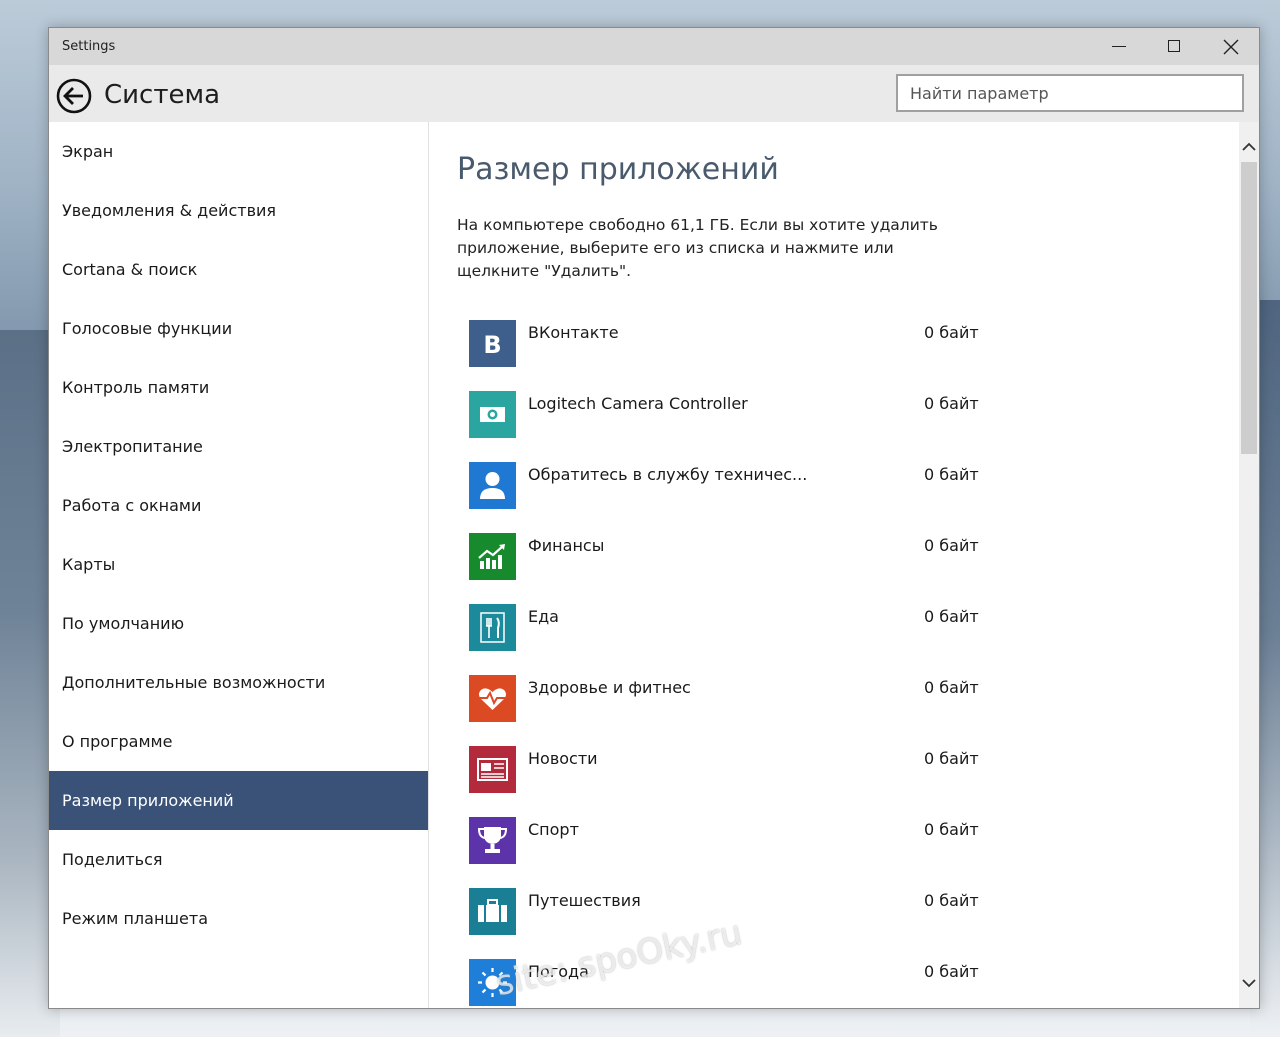 This screenshot has width=1280, height=1037. I want to click on app-name: Новости, so click(563, 758).